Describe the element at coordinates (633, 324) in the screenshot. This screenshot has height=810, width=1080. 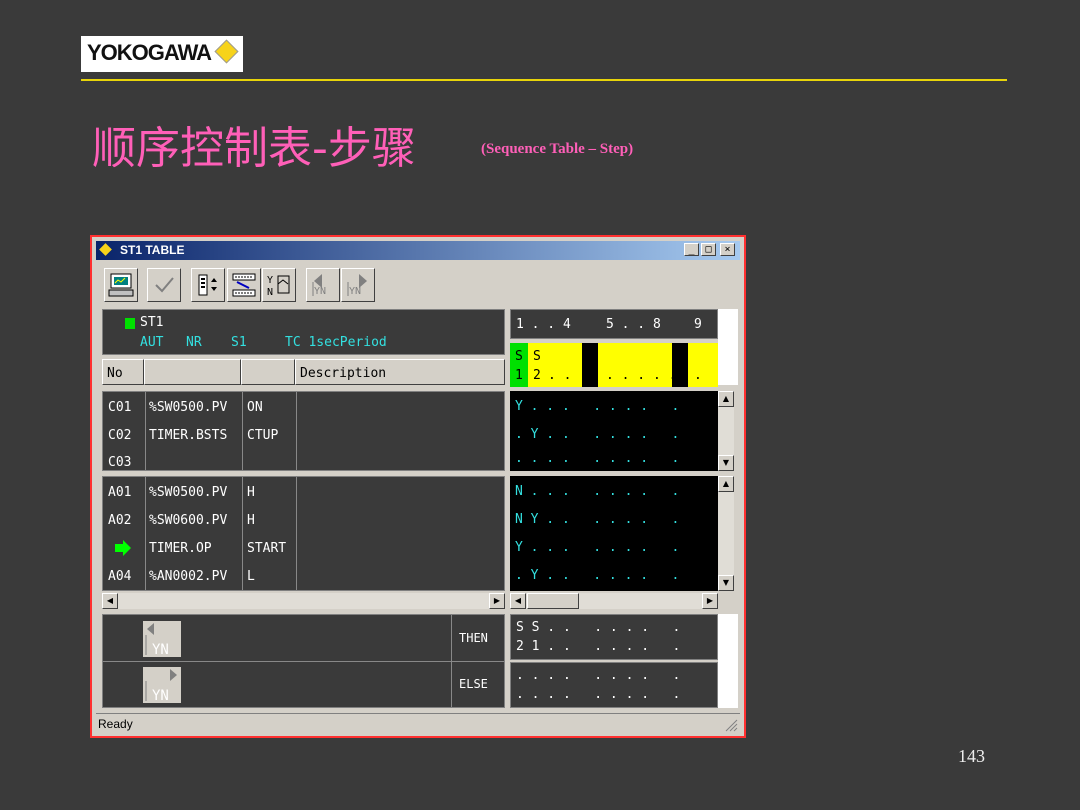
I see `rule-group-2: 5 . . 8` at that location.